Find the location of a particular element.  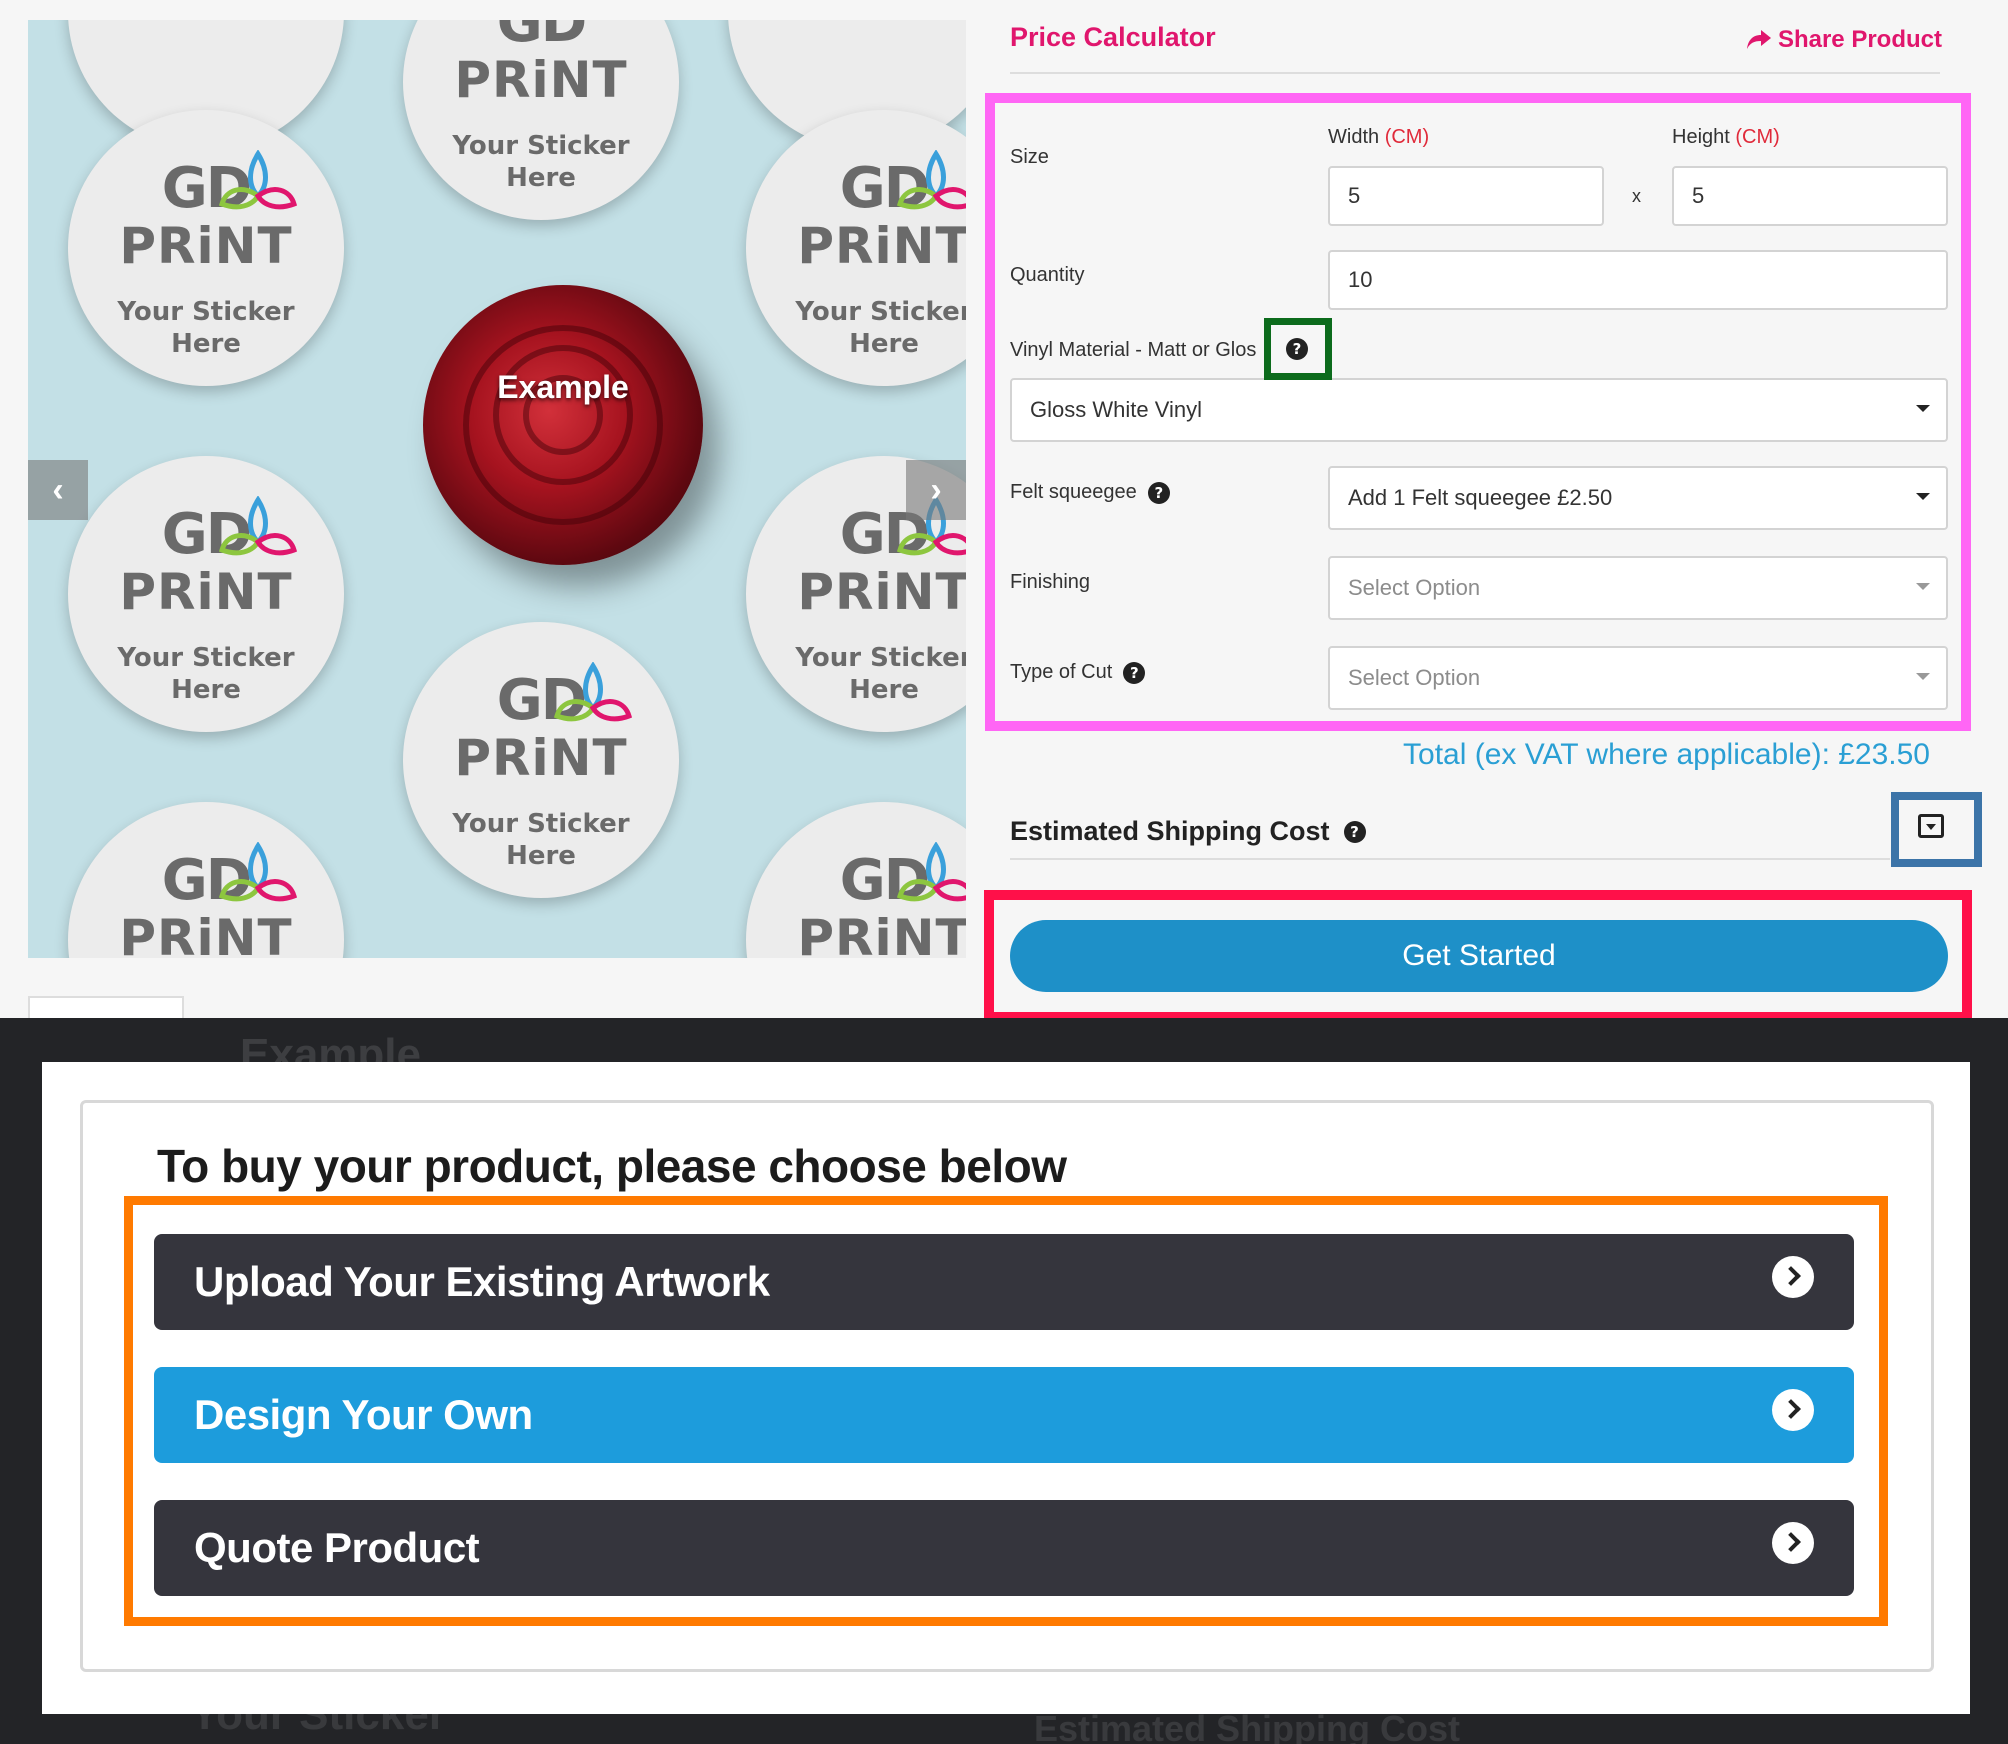

rose-sticker-example: Example is located at coordinates (563, 425).